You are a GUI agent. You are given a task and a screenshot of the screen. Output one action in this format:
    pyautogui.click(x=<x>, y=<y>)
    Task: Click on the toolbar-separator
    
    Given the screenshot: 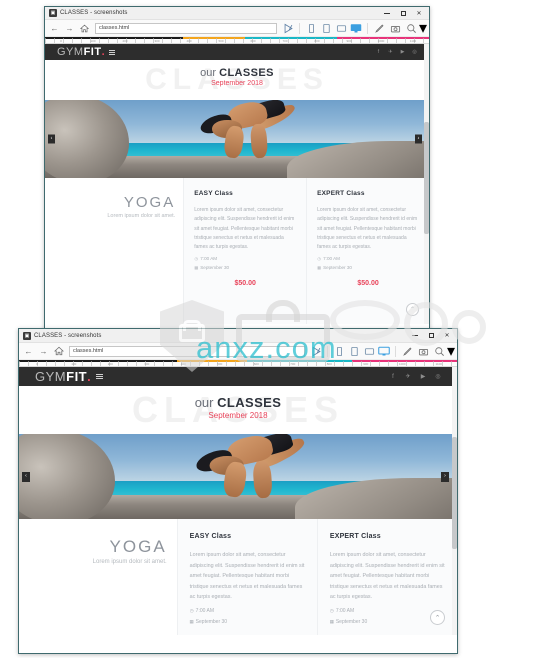 What is the action you would take?
    pyautogui.click(x=299, y=28)
    